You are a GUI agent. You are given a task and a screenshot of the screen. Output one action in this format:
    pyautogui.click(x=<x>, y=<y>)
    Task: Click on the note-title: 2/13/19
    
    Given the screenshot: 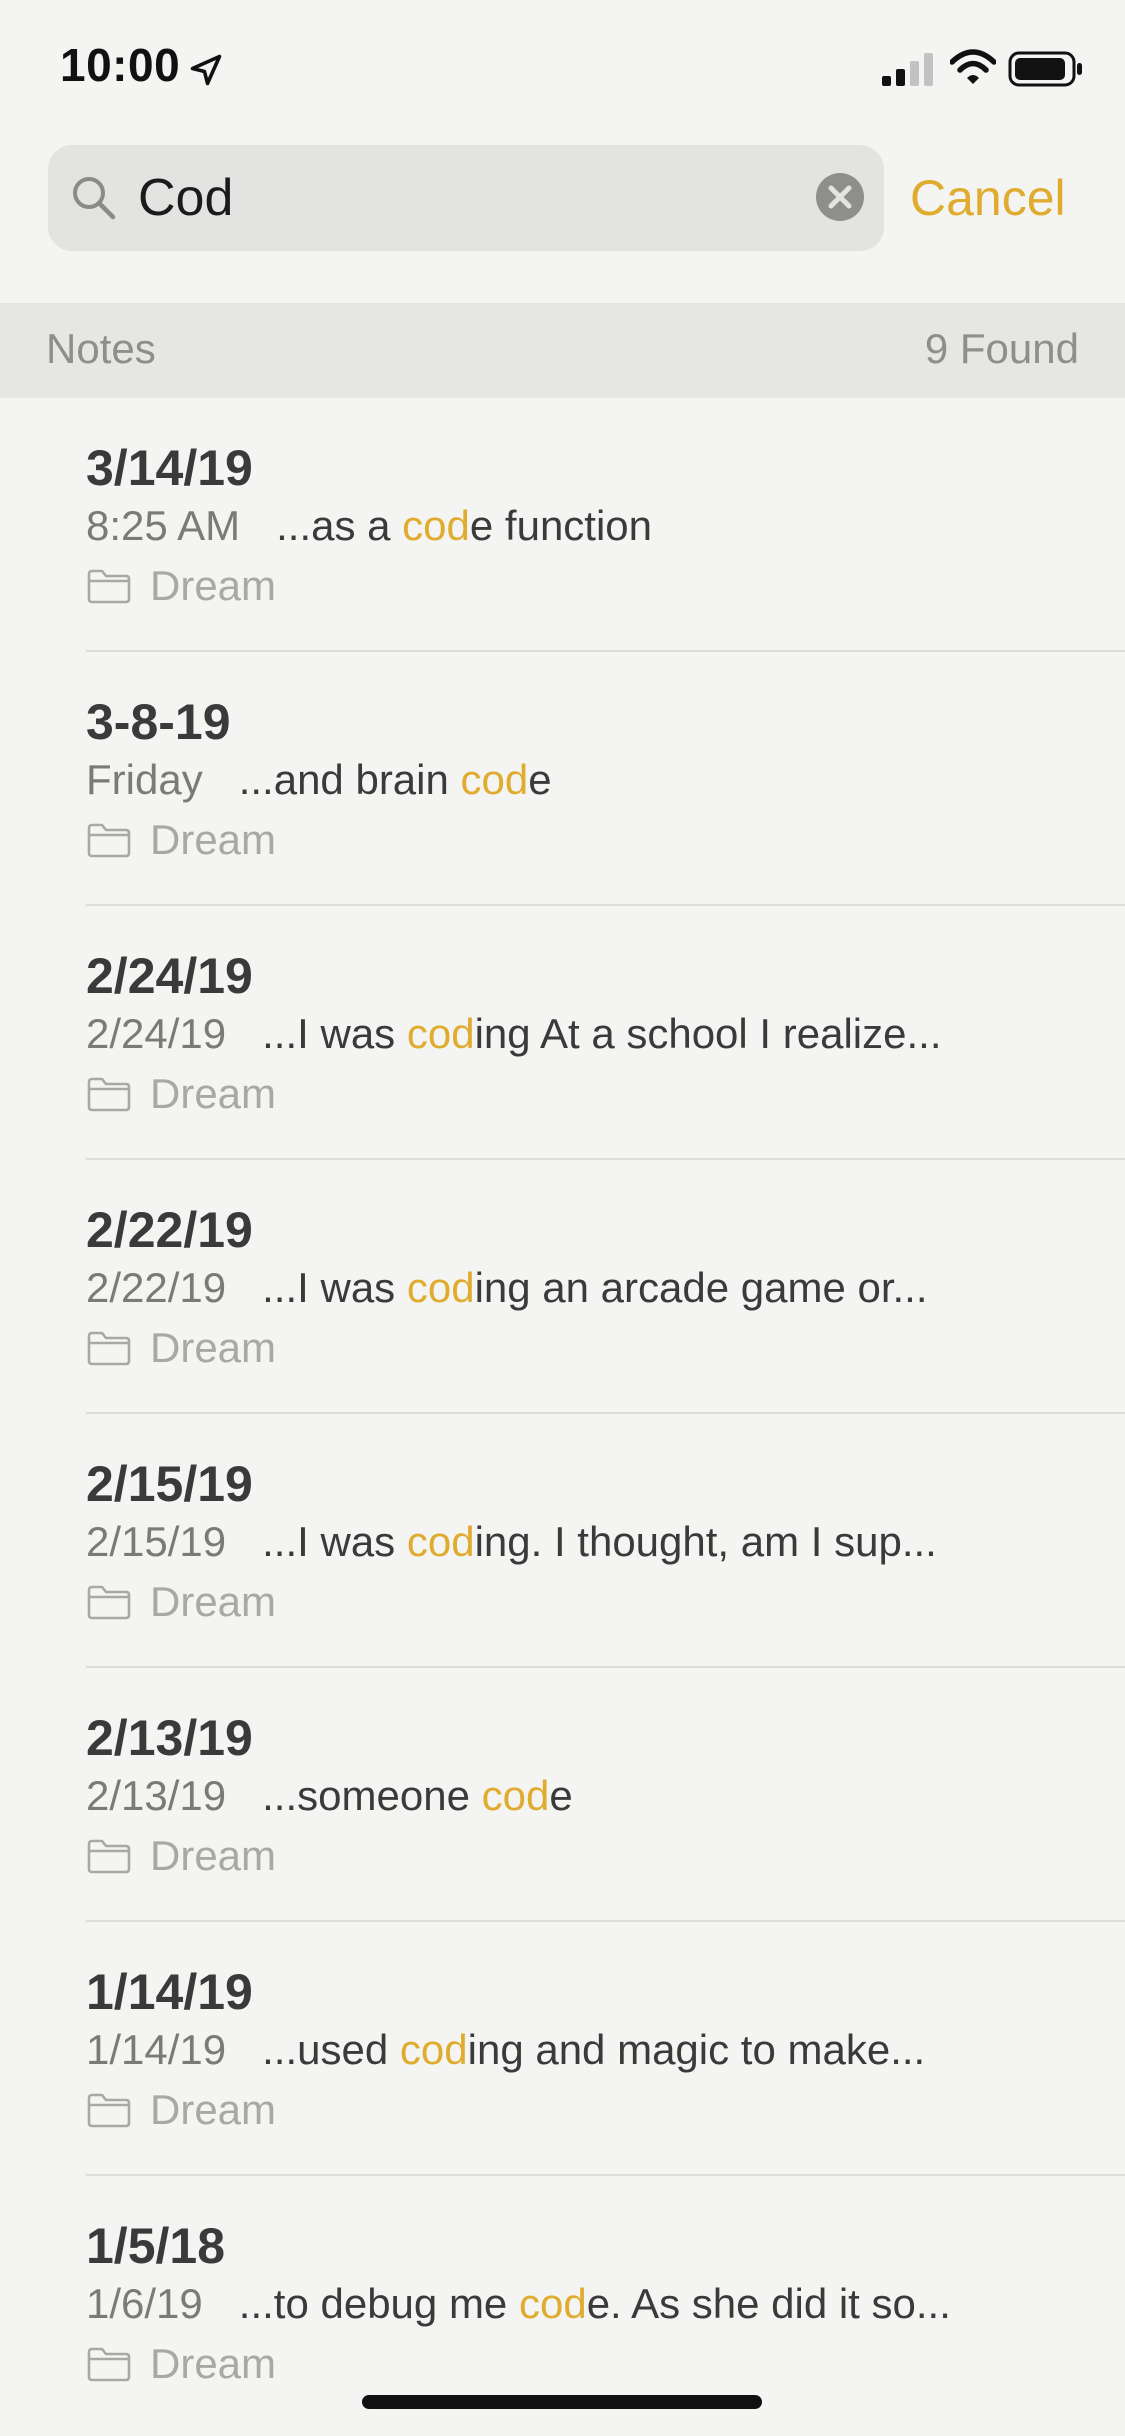 What is the action you would take?
    pyautogui.click(x=169, y=1738)
    